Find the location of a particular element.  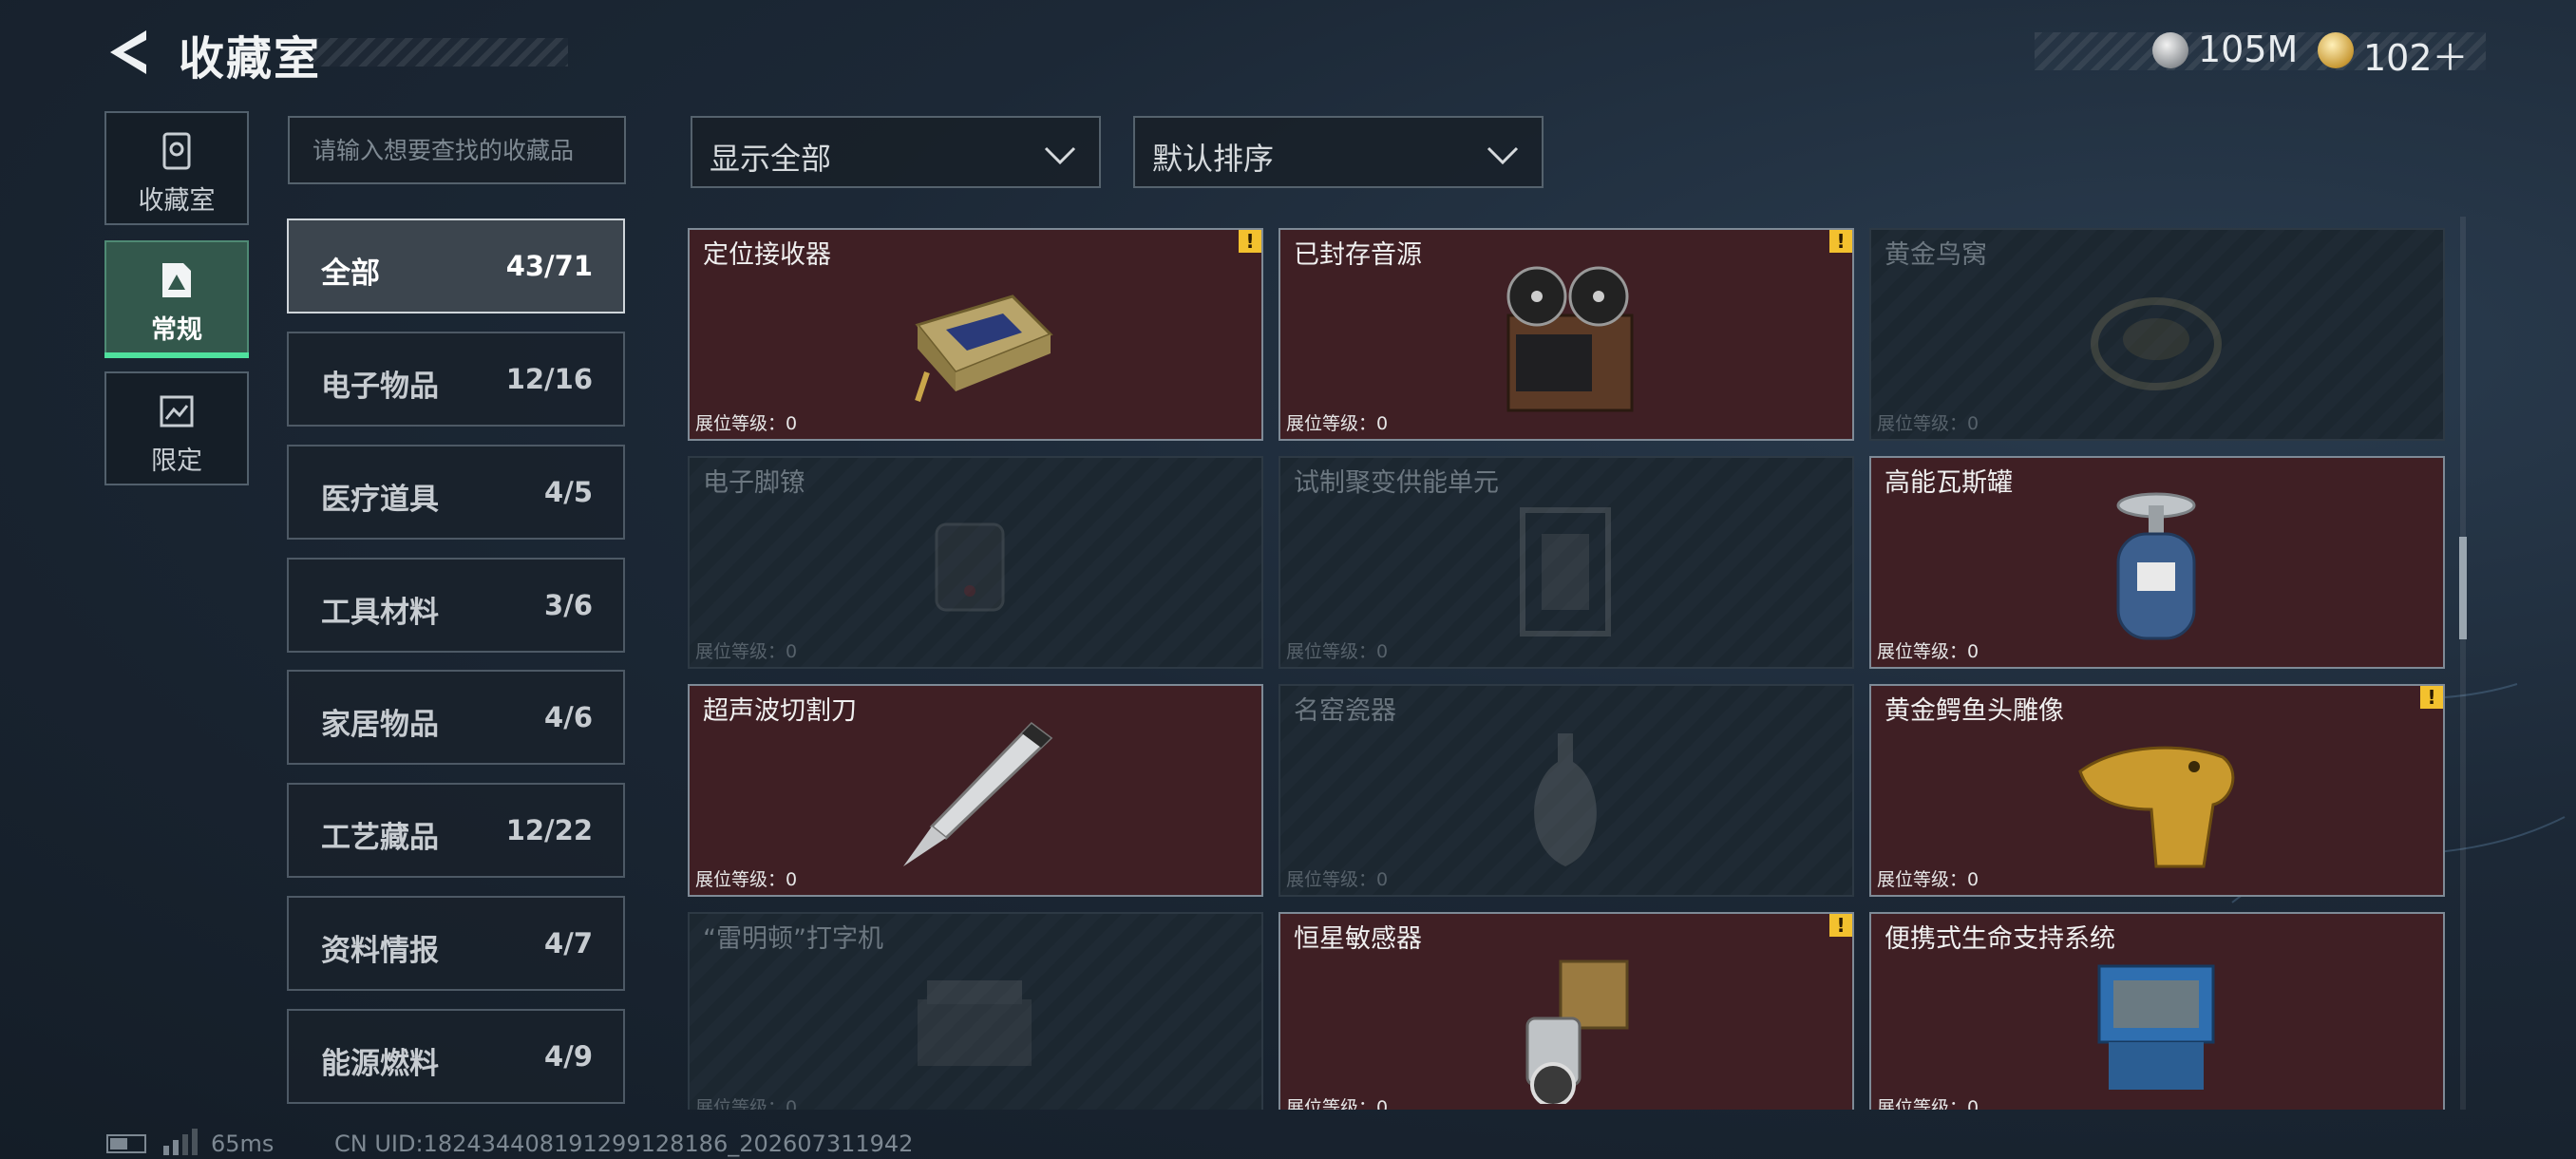

category-name: 医疗道具 is located at coordinates (380, 500).